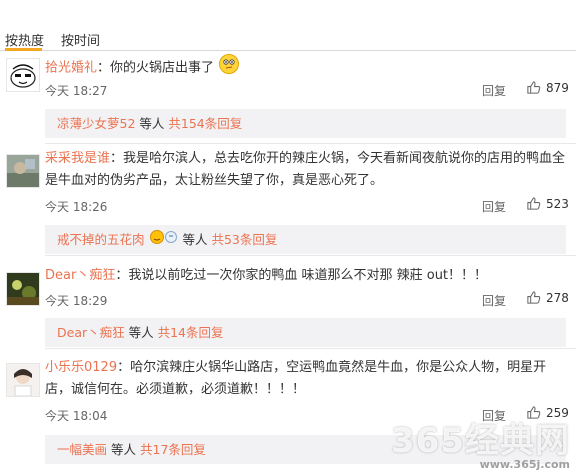 This screenshot has width=576, height=475. Describe the element at coordinates (96, 123) in the screenshot. I see `reply-user: 凉薄少女萝52` at that location.